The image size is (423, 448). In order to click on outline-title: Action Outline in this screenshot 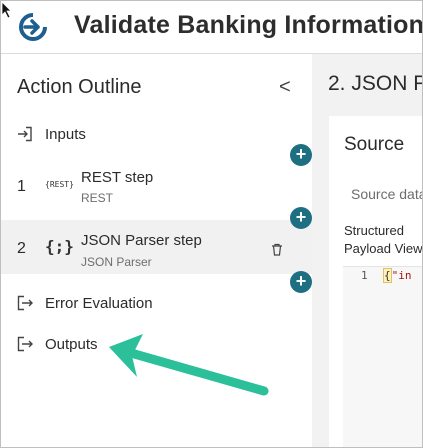, I will do `click(79, 87)`.